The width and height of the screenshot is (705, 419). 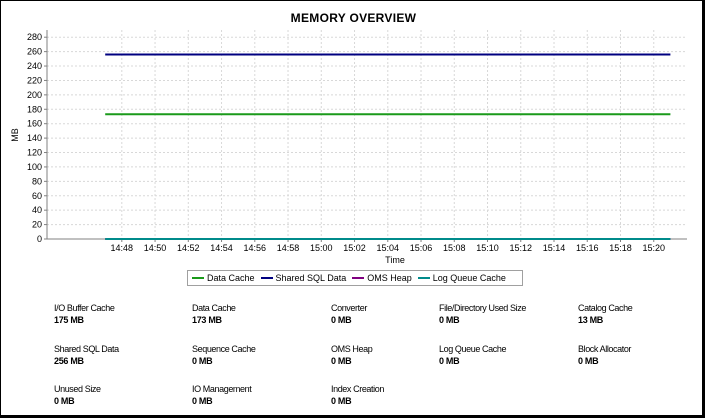 I want to click on stat-catalog-cache: Catalog Cache 13 MB, so click(x=641, y=314).